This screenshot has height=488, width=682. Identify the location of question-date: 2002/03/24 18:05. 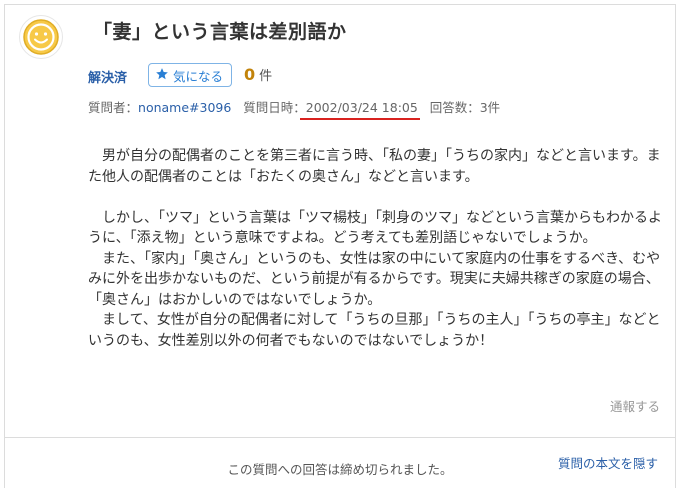
(361, 107).